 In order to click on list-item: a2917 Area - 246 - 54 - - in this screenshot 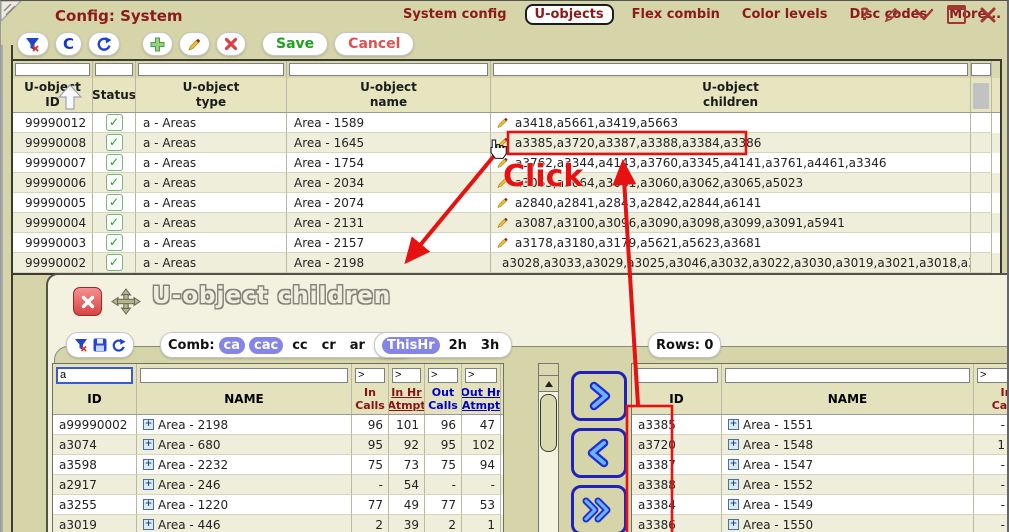, I will do `click(278, 485)`.